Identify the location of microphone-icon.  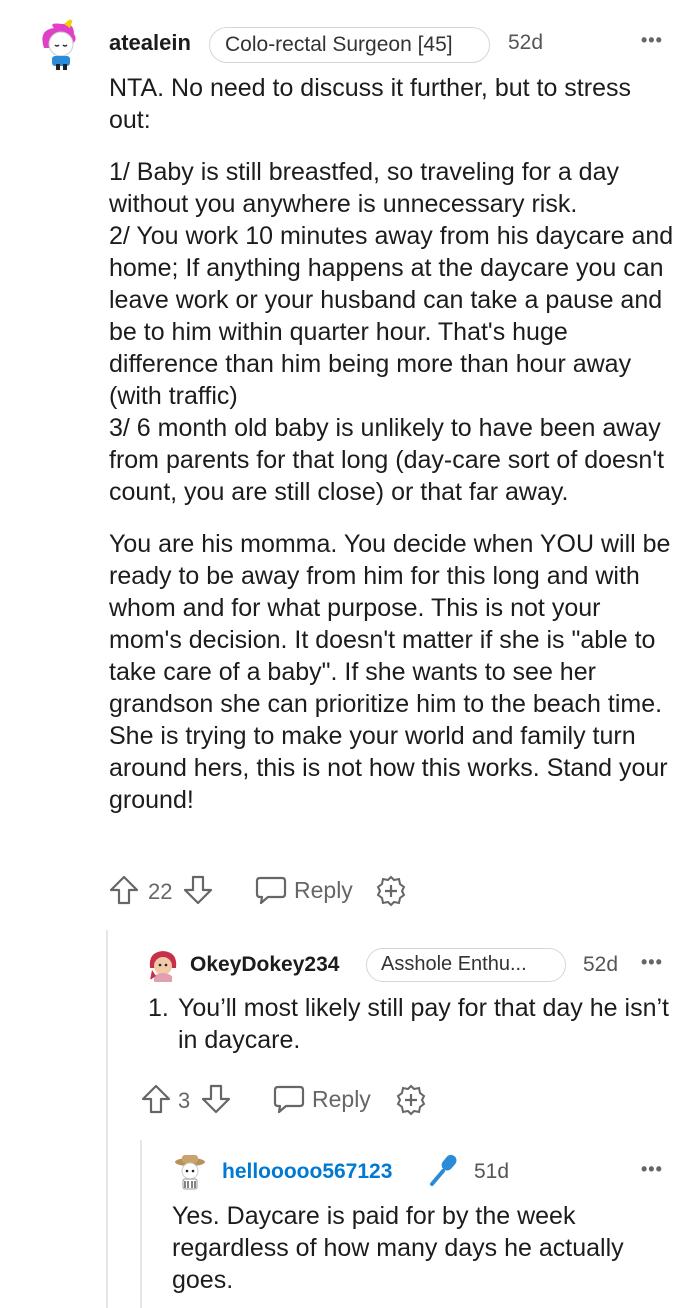
(444, 1170).